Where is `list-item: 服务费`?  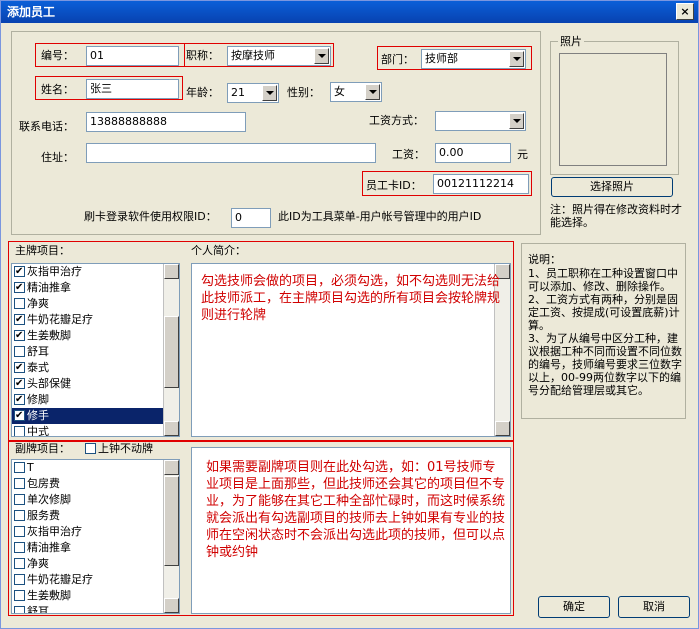
list-item: 服务费 is located at coordinates (95, 516).